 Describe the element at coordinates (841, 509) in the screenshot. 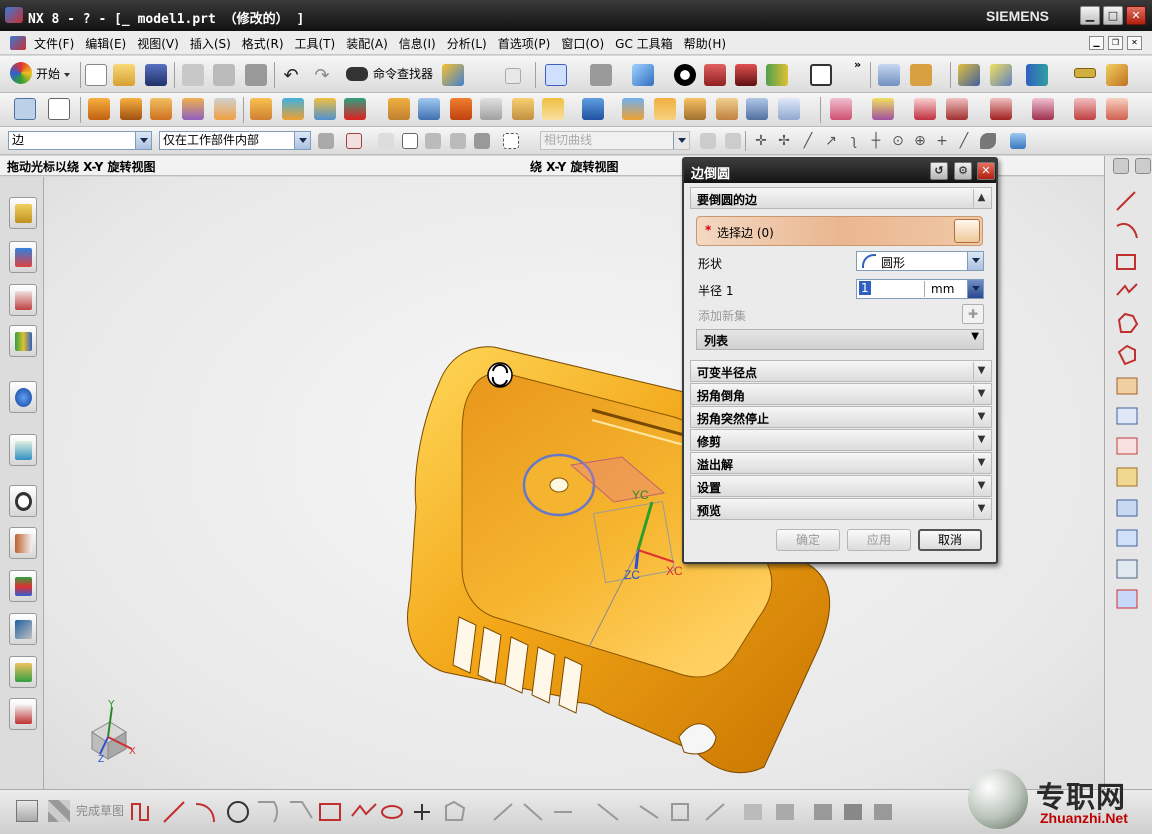

I see `group-preview: 预览 ▼` at that location.